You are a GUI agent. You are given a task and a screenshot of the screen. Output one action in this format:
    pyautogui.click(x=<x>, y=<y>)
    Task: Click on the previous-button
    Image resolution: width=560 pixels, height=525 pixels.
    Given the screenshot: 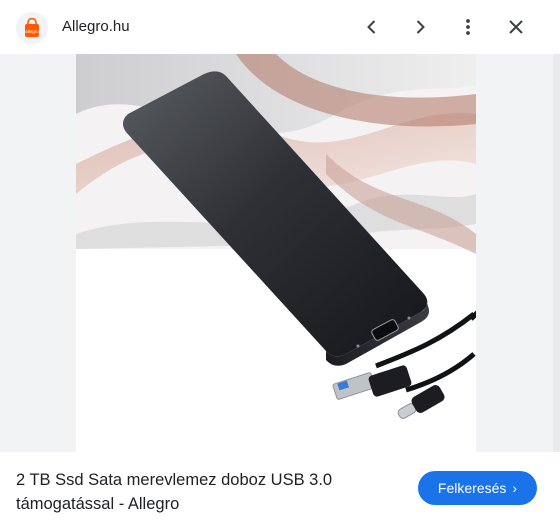 What is the action you would take?
    pyautogui.click(x=372, y=27)
    